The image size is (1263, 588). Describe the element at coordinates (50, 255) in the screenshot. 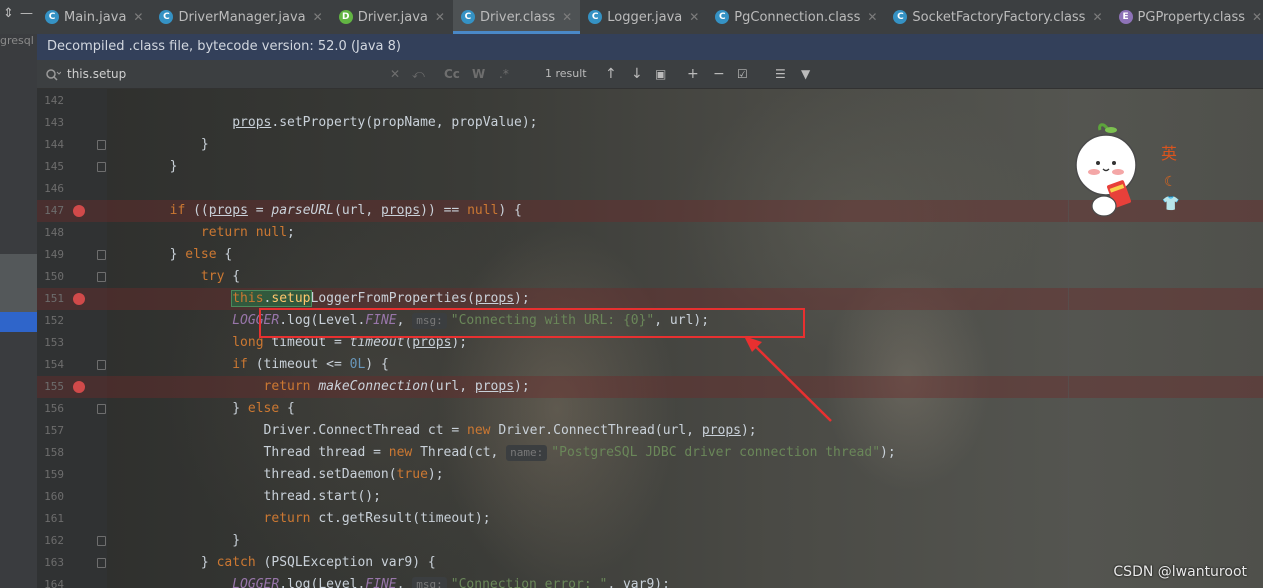

I see `line-number: 149` at that location.